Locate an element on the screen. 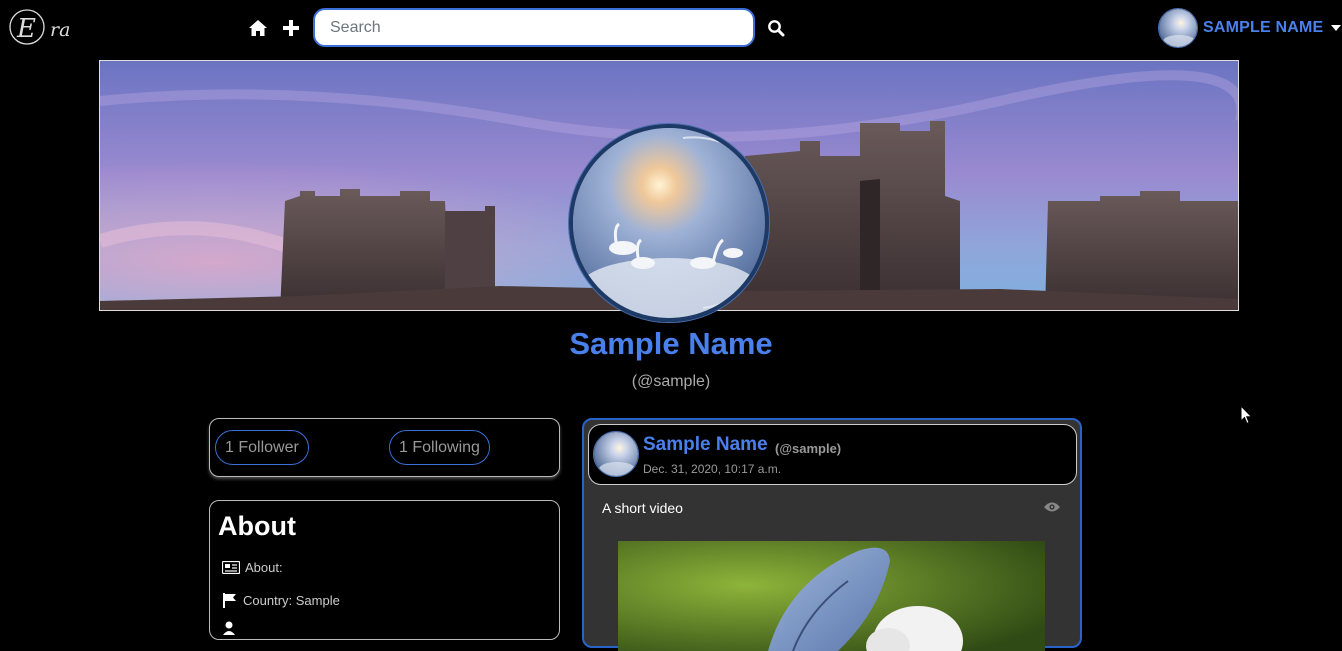  about-row: About: is located at coordinates (252, 567).